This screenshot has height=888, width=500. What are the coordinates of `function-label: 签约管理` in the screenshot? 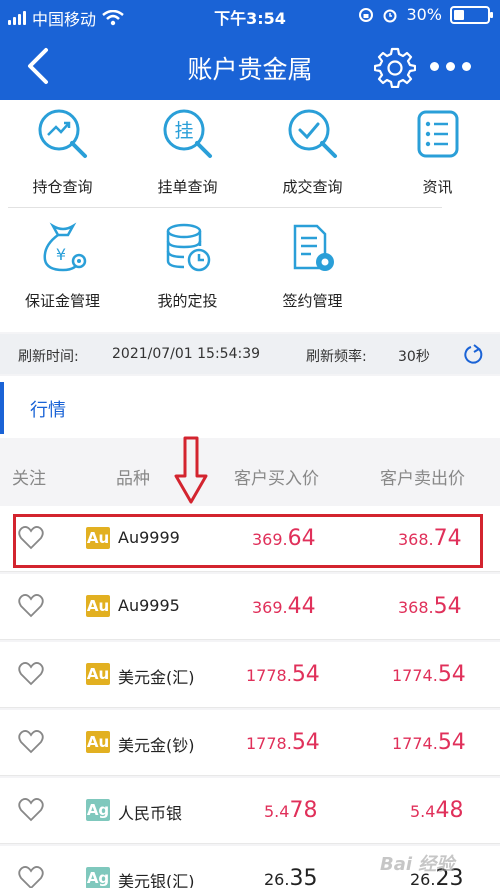 It's located at (312, 301).